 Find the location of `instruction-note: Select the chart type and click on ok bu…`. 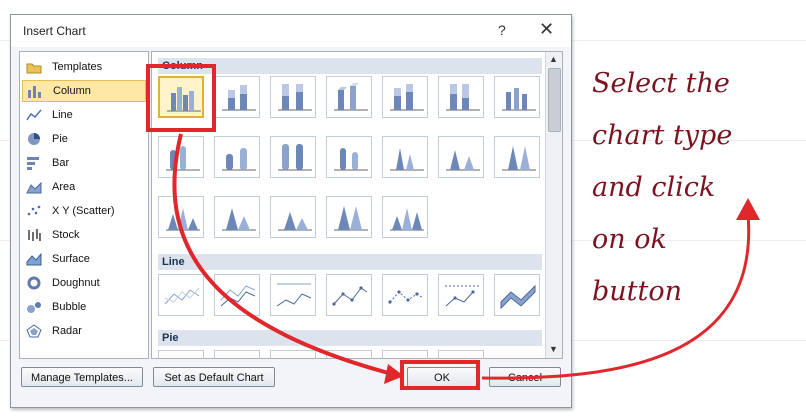

instruction-note: Select the chart type and click on ok bu… is located at coordinates (662, 187).